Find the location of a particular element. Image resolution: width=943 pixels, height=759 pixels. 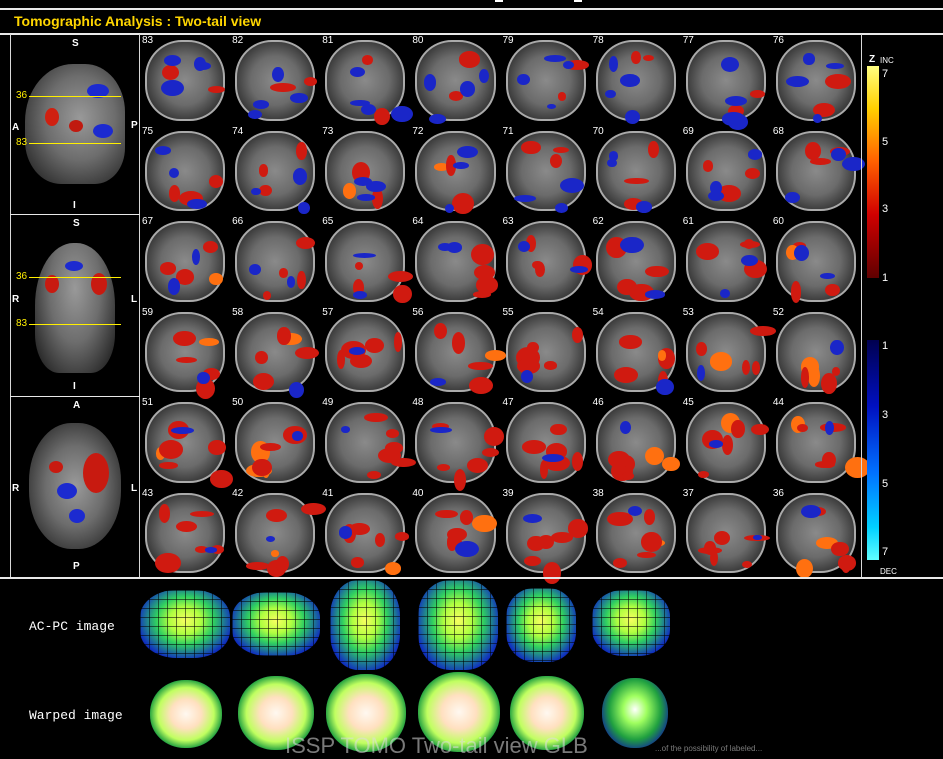

slice-cell: 55 is located at coordinates (546, 351).